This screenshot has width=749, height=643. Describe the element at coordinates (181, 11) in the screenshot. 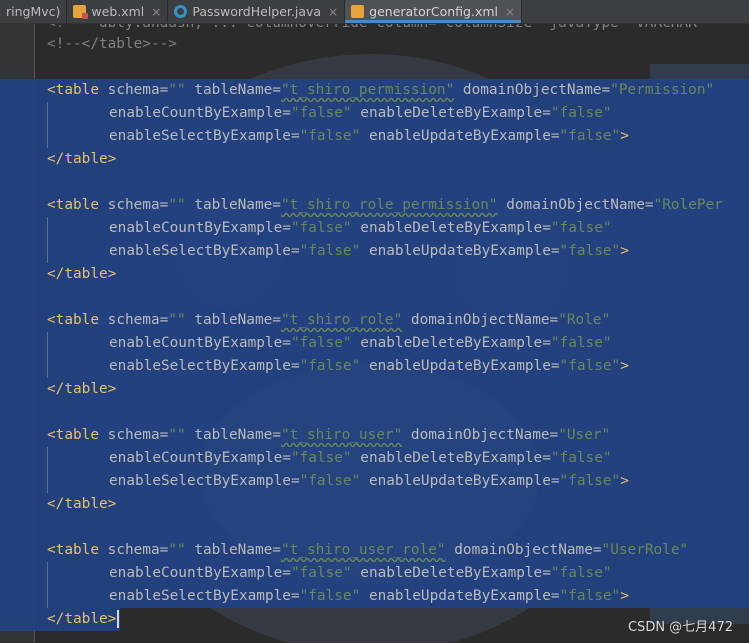

I see `java-class-icon` at that location.